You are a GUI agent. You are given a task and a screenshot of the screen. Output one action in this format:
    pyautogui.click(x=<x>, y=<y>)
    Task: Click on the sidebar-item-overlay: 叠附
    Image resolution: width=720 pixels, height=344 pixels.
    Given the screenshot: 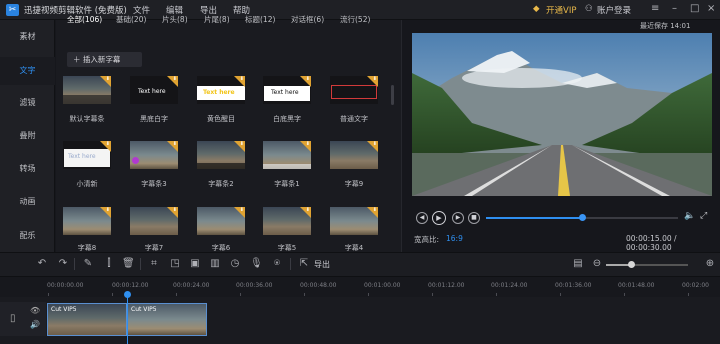 What is the action you would take?
    pyautogui.click(x=27, y=136)
    